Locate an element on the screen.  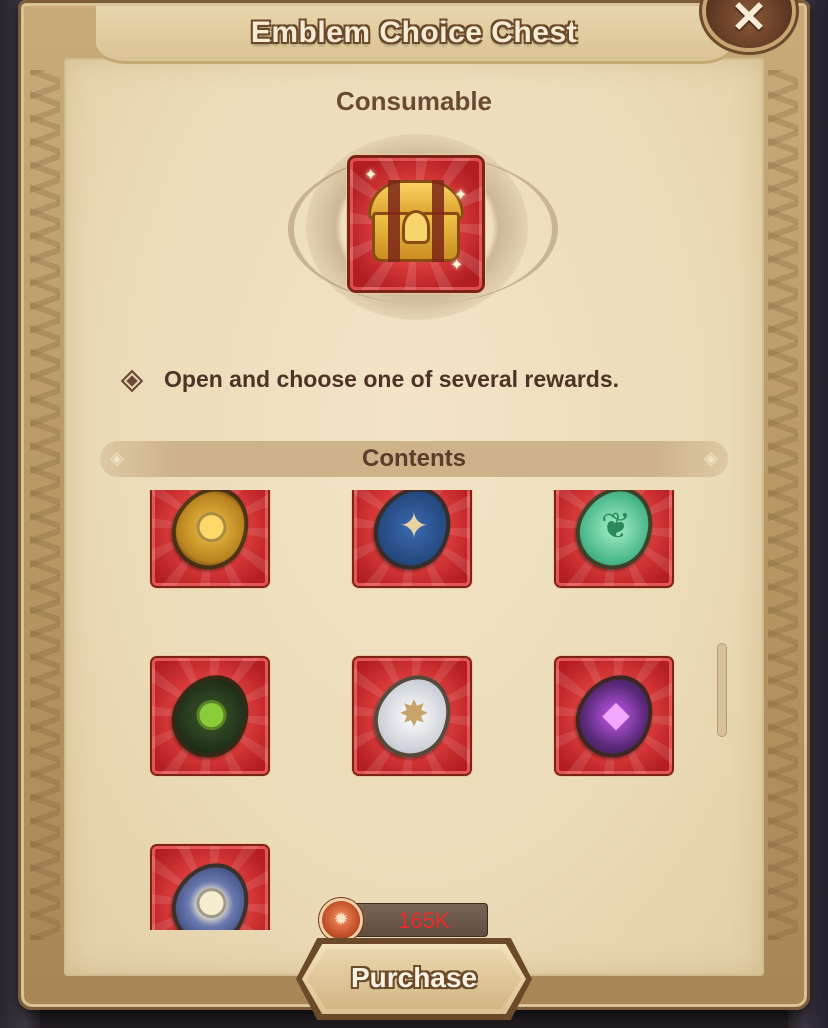
contents-scrollbar is located at coordinates (722, 690).